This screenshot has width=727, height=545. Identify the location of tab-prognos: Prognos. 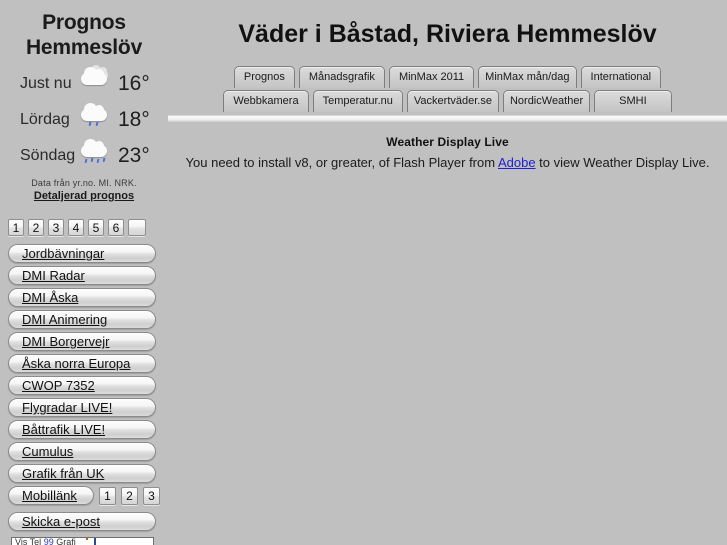
(264, 76).